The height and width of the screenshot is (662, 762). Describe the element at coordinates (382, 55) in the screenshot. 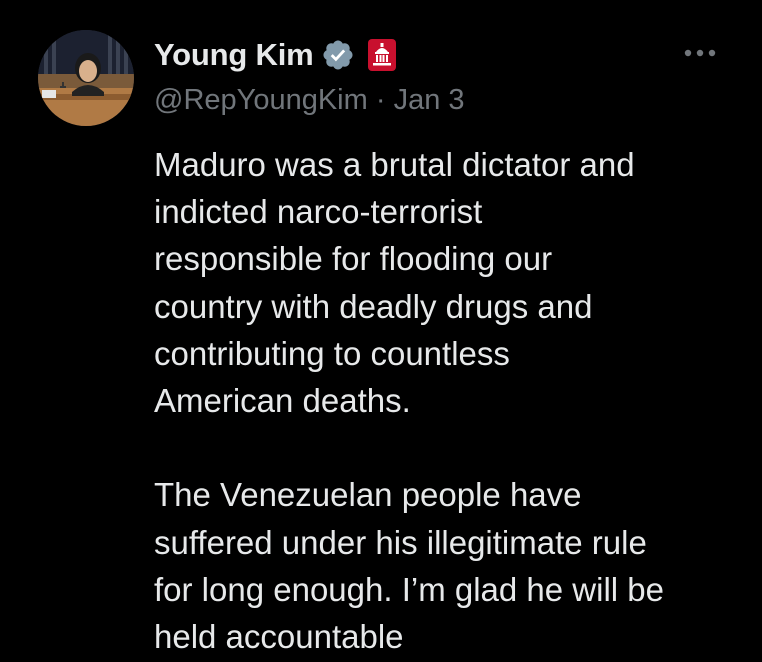

I see `government-affiliation-icon` at that location.